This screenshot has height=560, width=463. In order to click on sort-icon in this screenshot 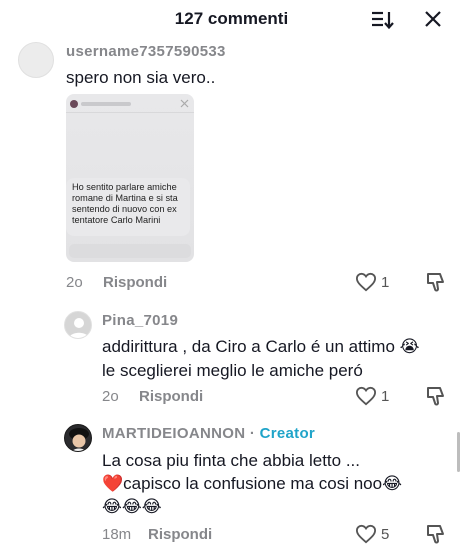, I will do `click(382, 20)`.